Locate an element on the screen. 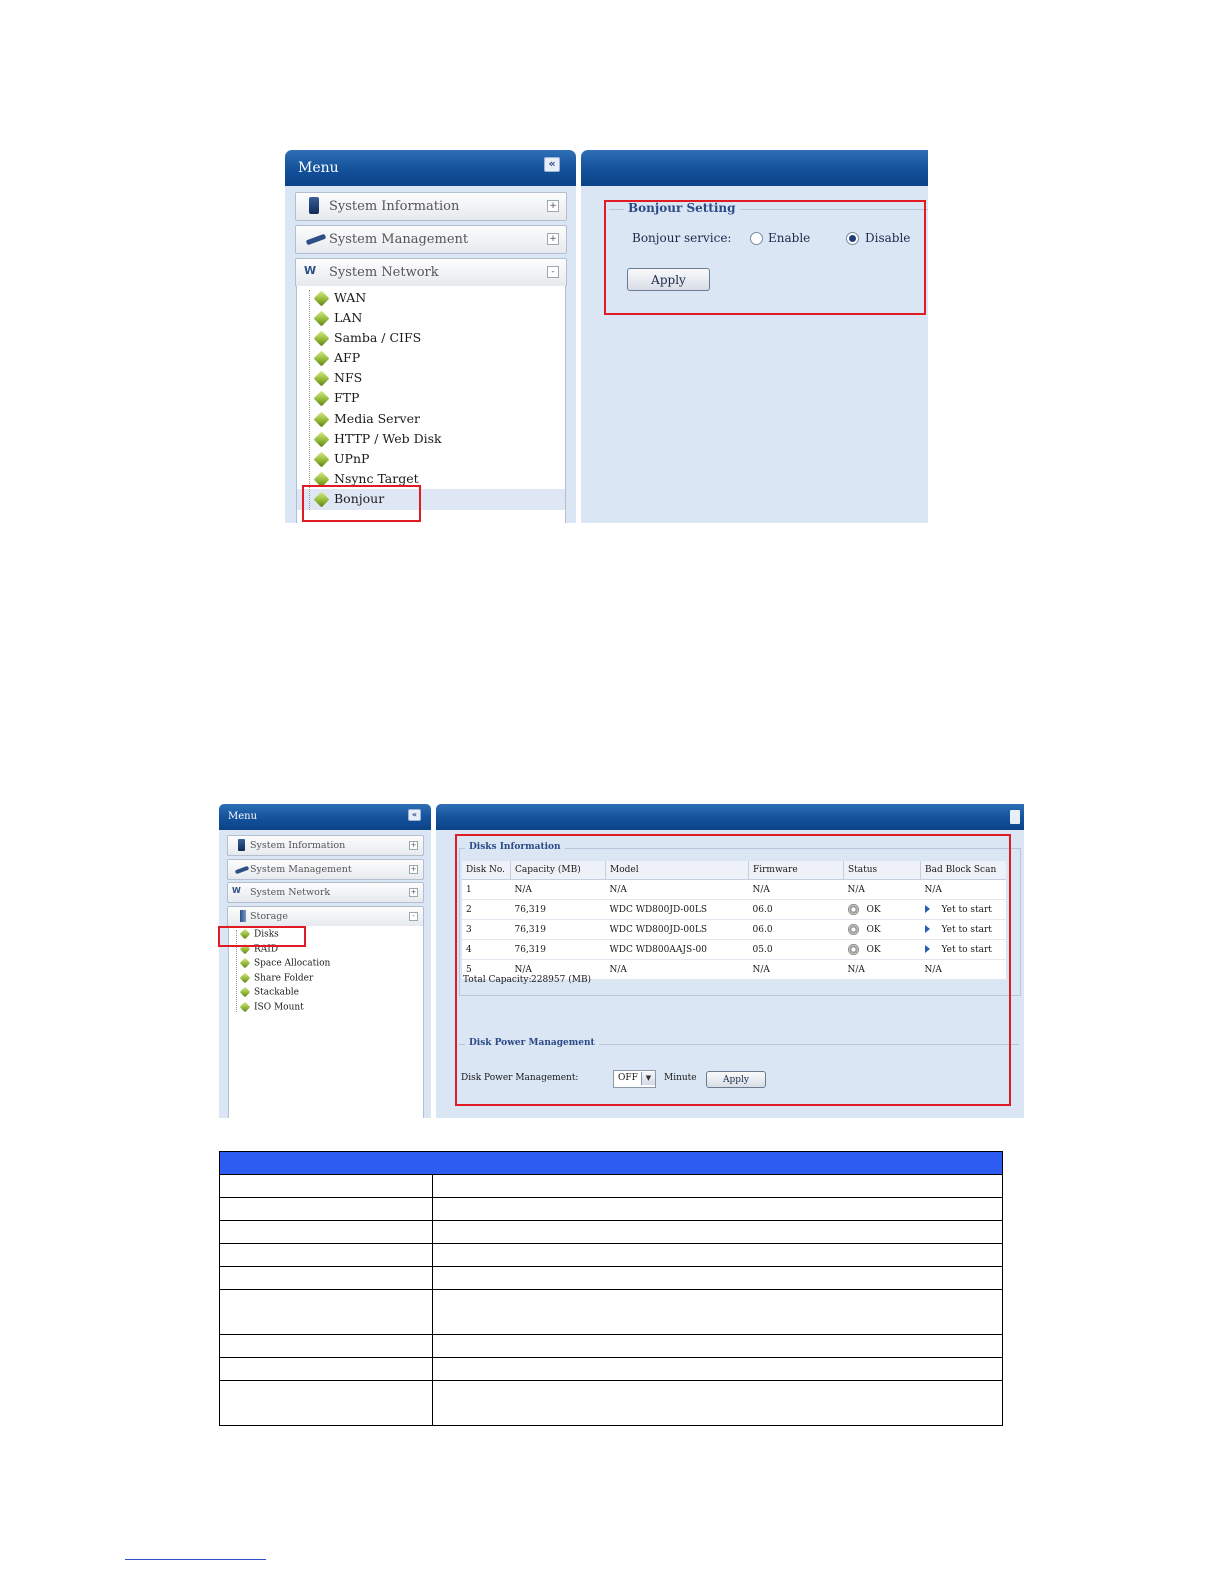 The height and width of the screenshot is (1584, 1224). description-table is located at coordinates (611, 1288).